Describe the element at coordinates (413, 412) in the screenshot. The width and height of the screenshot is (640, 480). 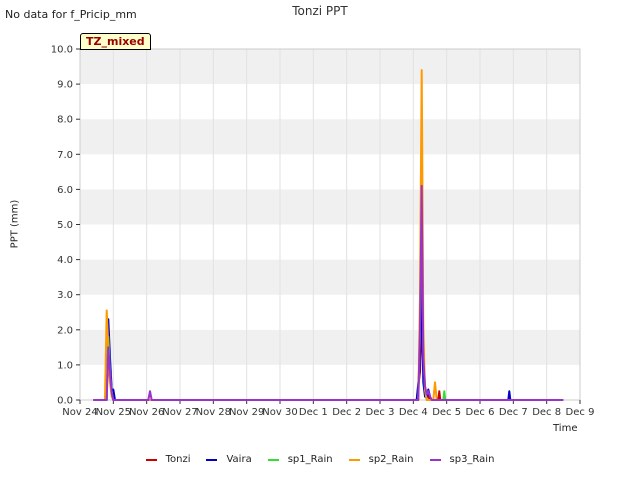
I see `x-tick-label: Dec 4` at that location.